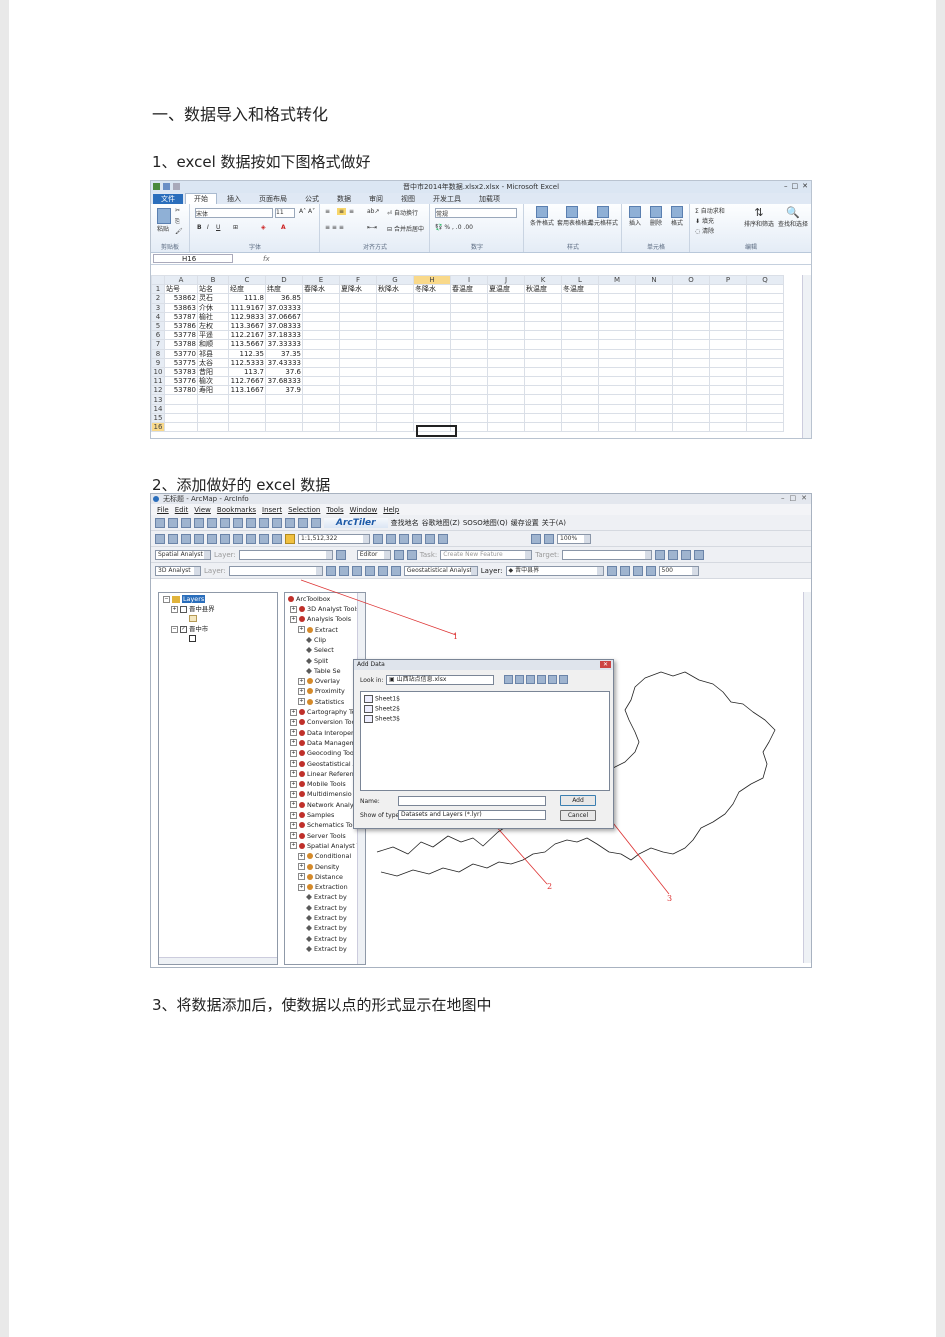  What do you see at coordinates (574, 538) in the screenshot?
I see `zoom-select: 100%` at bounding box center [574, 538].